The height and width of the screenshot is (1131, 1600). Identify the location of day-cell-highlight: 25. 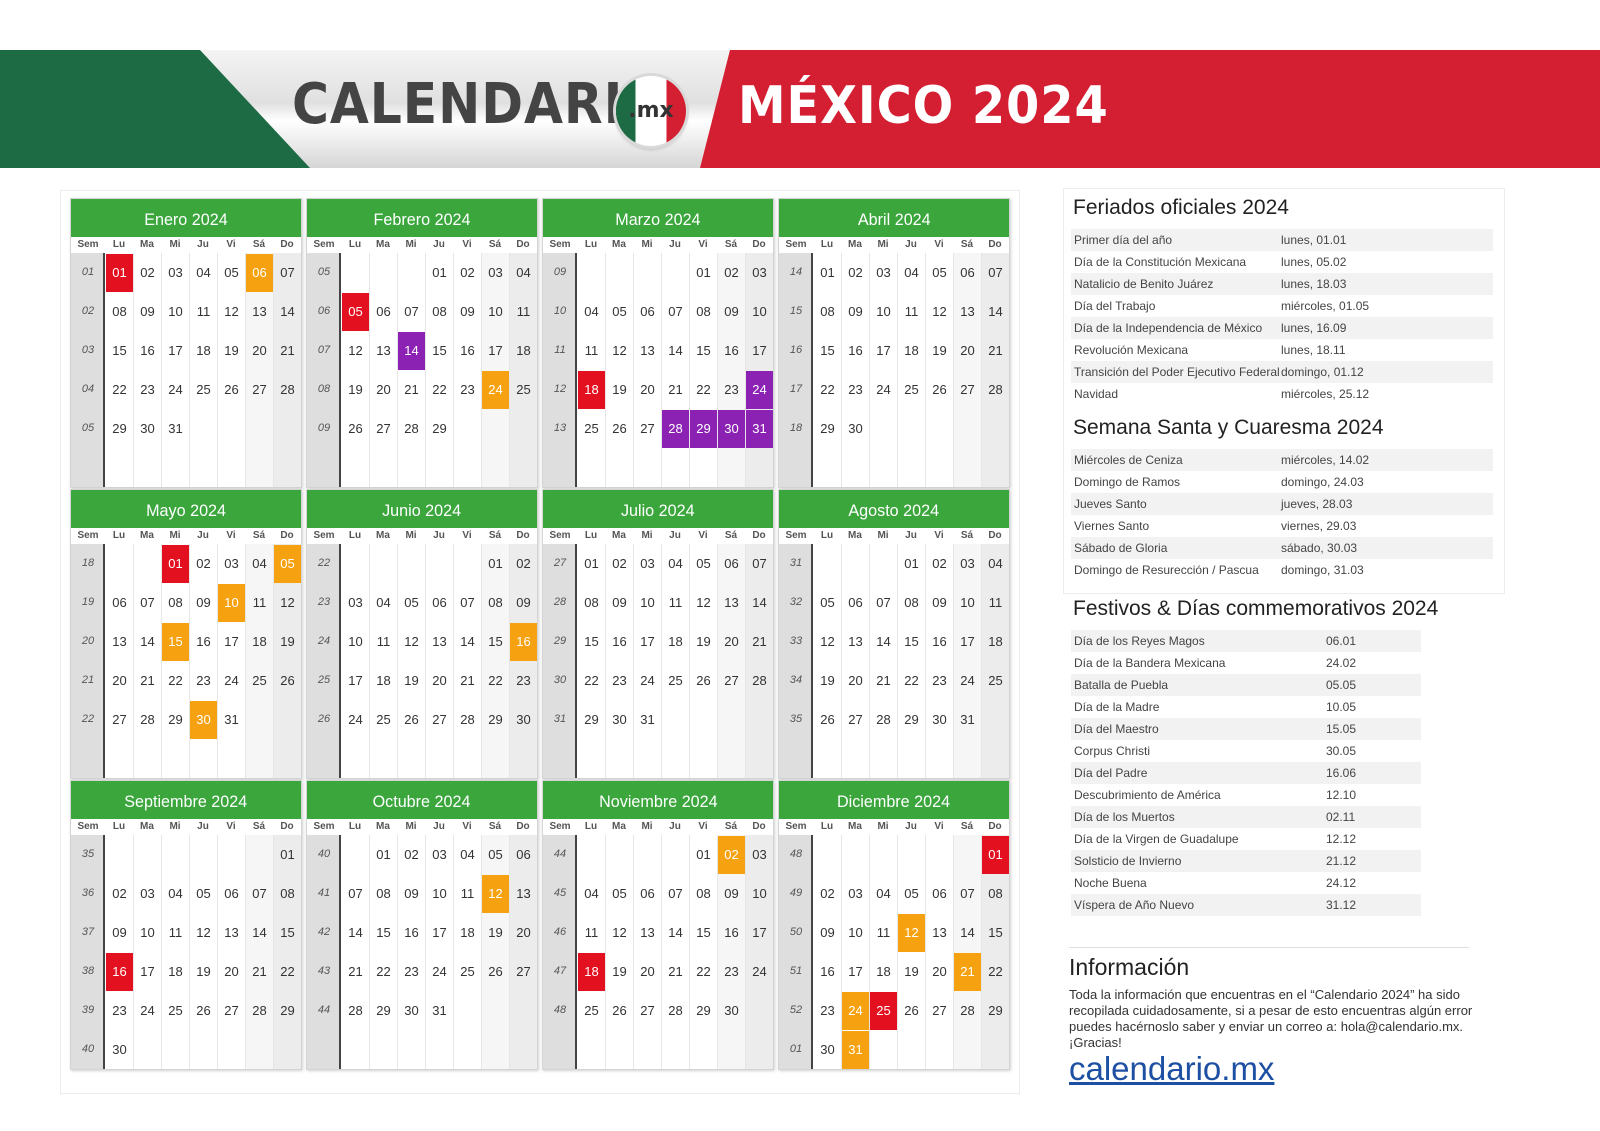
(883, 1011).